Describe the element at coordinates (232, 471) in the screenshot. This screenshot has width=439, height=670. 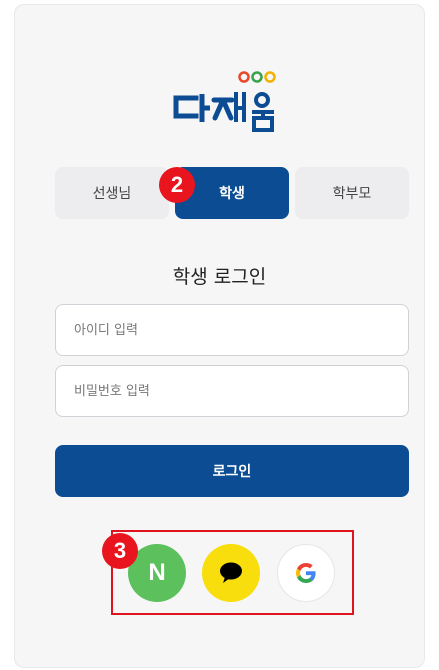
I see `login-button: 로그인` at that location.